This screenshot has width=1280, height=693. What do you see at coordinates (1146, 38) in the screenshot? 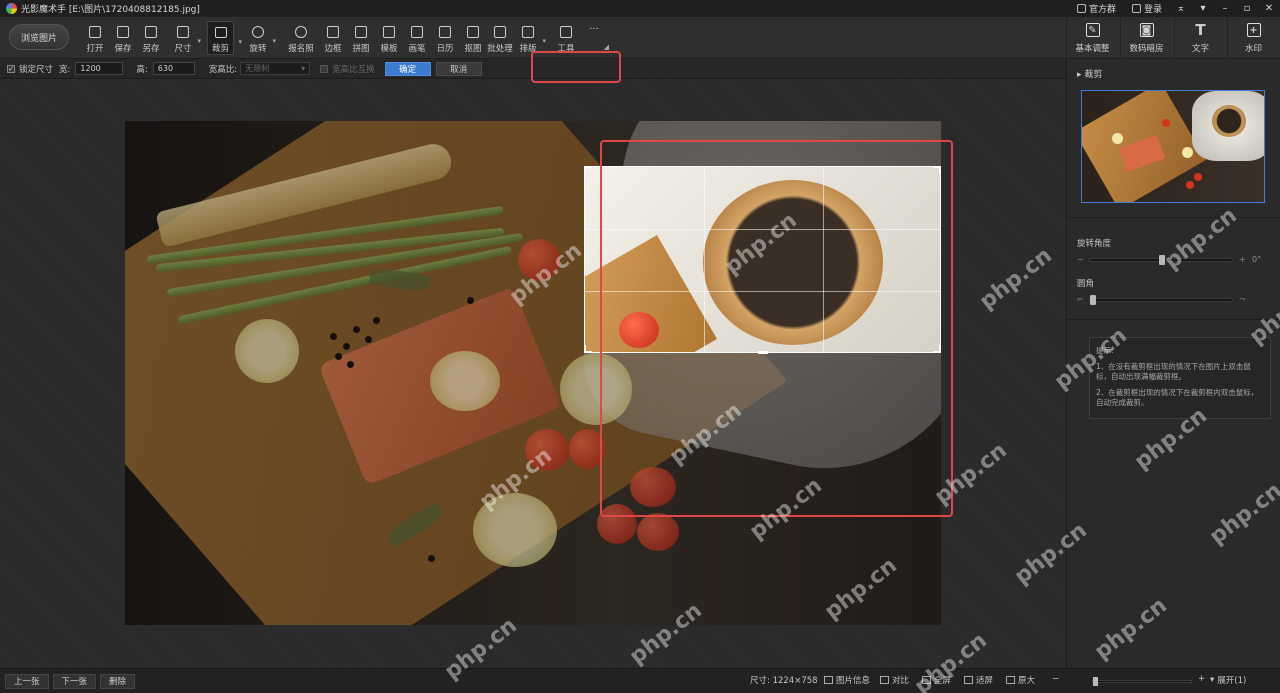
I see `darkroom-button: ◙ 数码暗房` at bounding box center [1146, 38].